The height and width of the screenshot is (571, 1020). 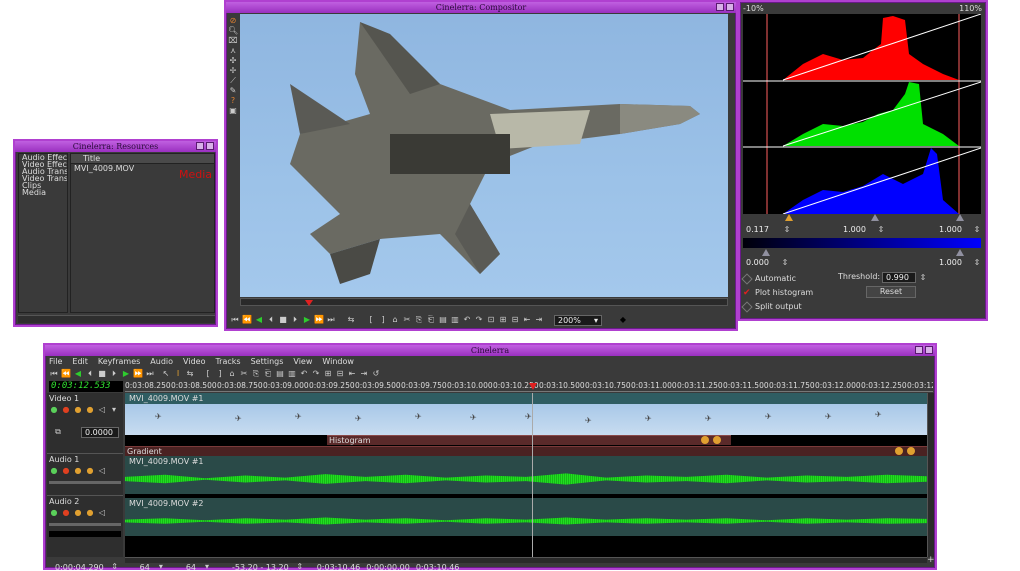 I want to click on video1-track-title: Video 1, so click(x=64, y=398).